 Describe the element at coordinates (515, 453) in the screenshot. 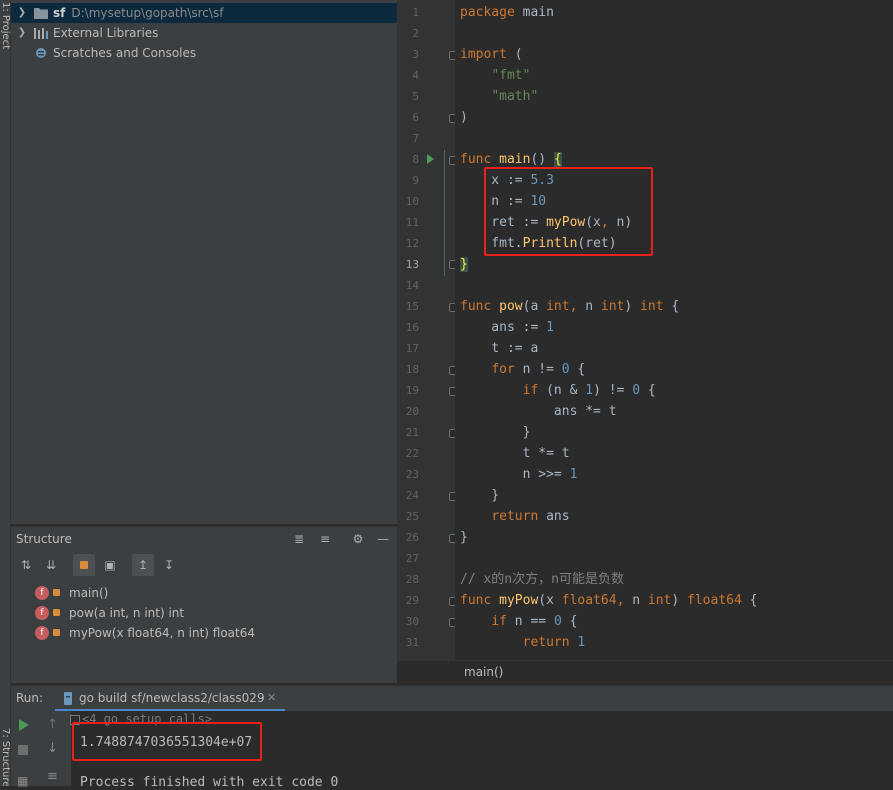

I see `code-line: t *= t` at that location.